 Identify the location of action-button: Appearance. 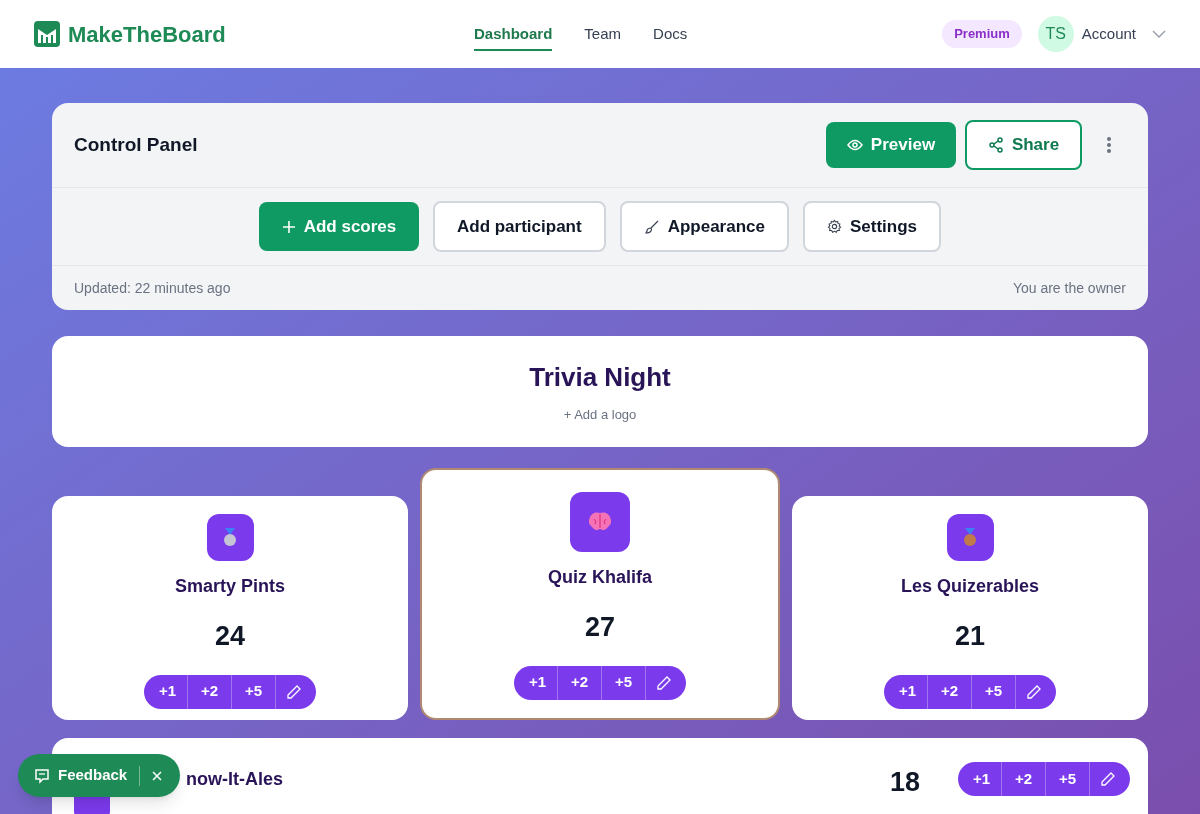
(704, 226).